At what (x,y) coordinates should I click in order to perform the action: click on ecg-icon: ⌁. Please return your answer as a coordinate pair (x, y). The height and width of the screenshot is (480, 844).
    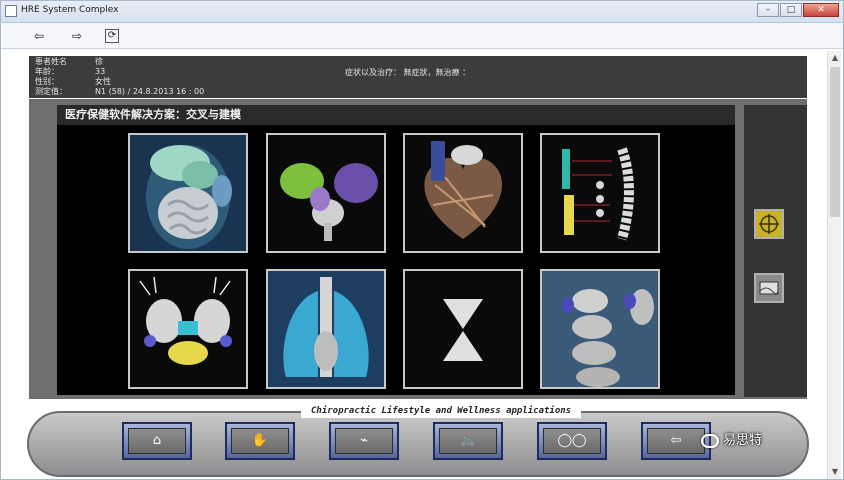
    Looking at the image, I should click on (364, 441).